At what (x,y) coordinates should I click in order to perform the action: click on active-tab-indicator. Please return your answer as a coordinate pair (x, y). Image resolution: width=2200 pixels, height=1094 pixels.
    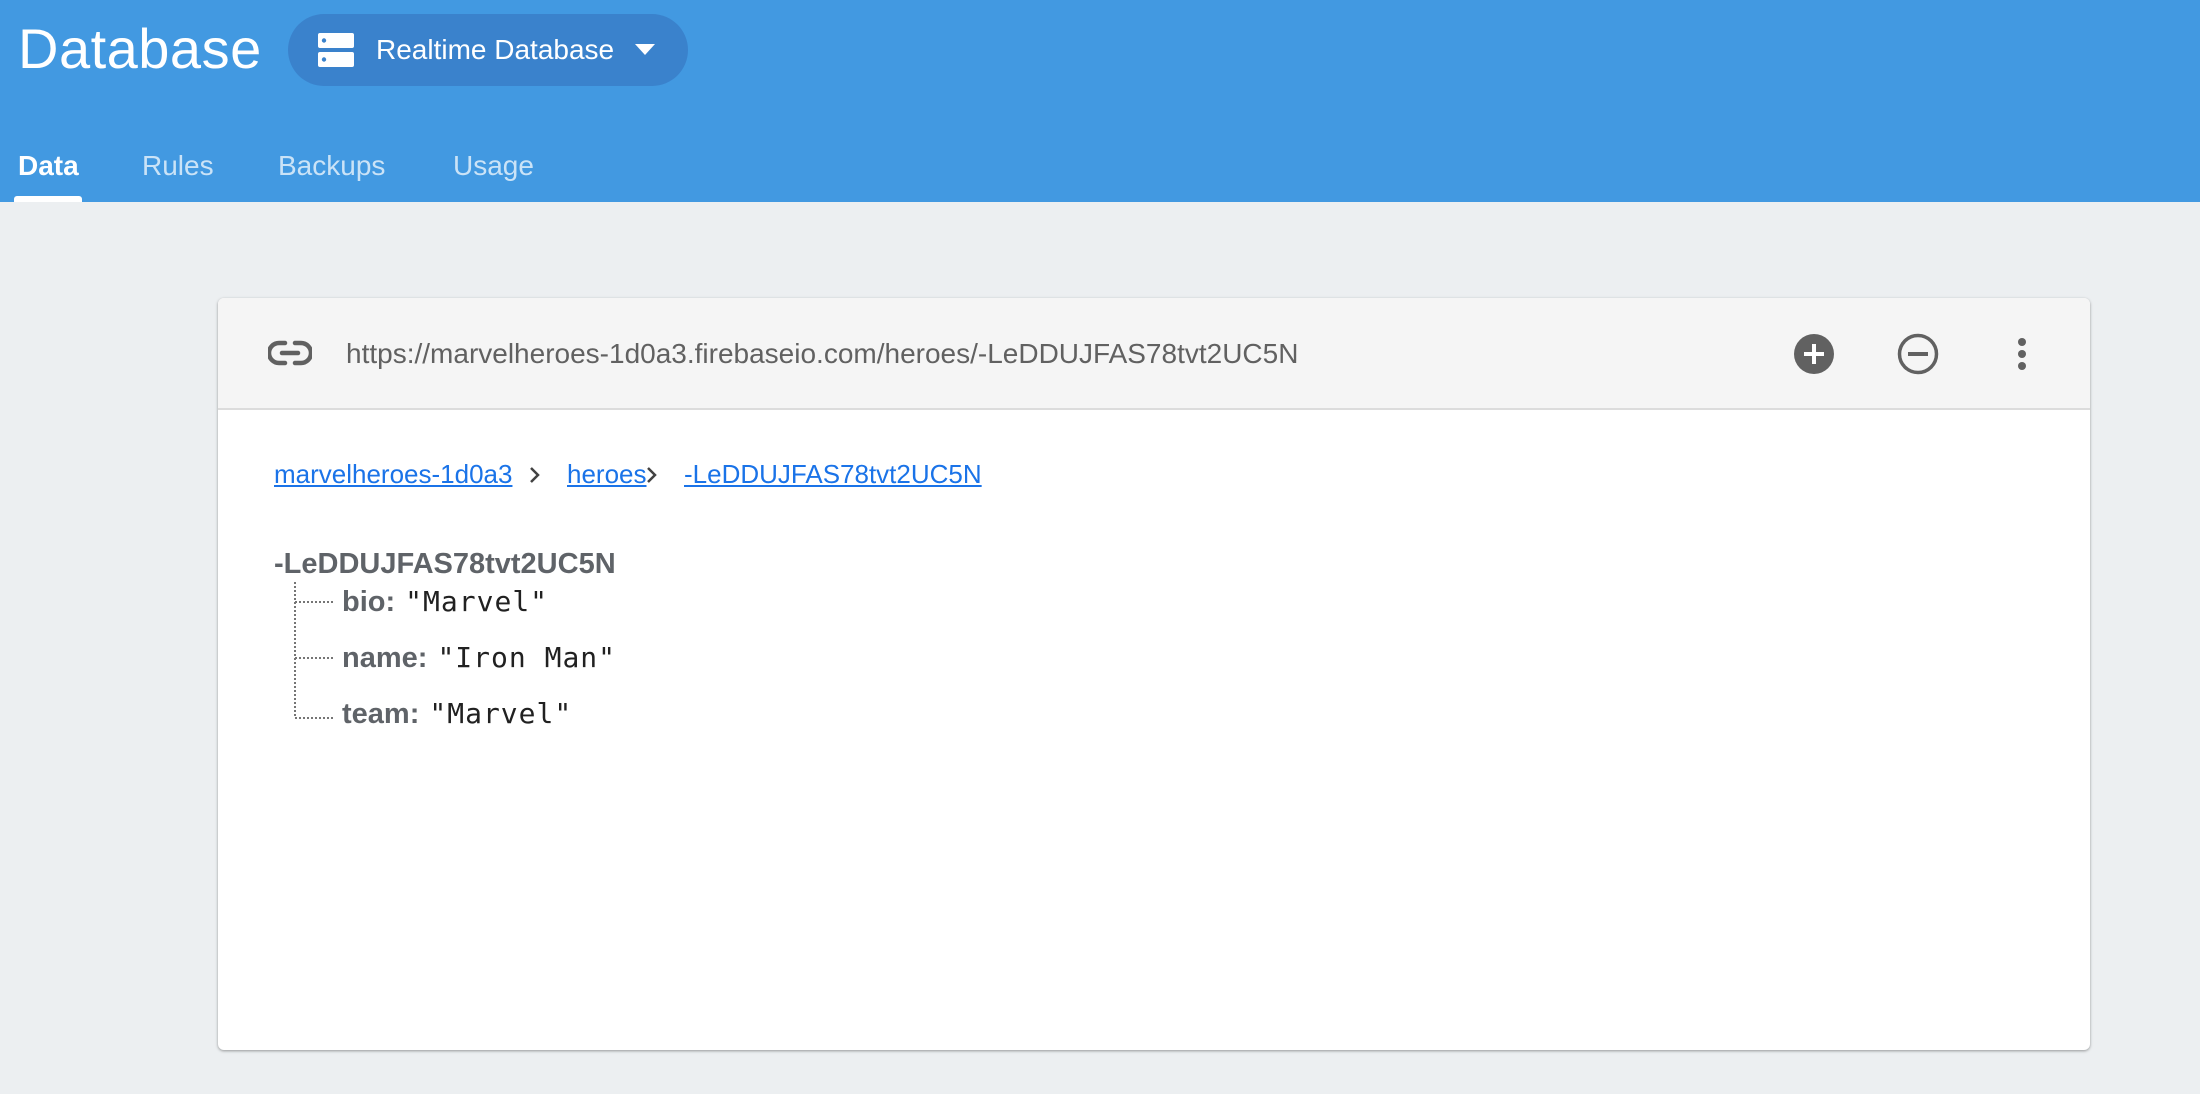
    Looking at the image, I should click on (48, 199).